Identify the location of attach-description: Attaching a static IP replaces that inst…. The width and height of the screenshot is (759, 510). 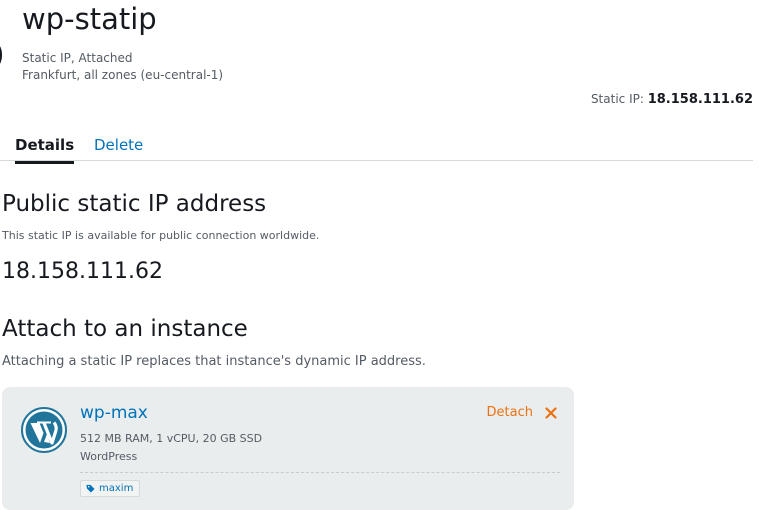
(214, 361).